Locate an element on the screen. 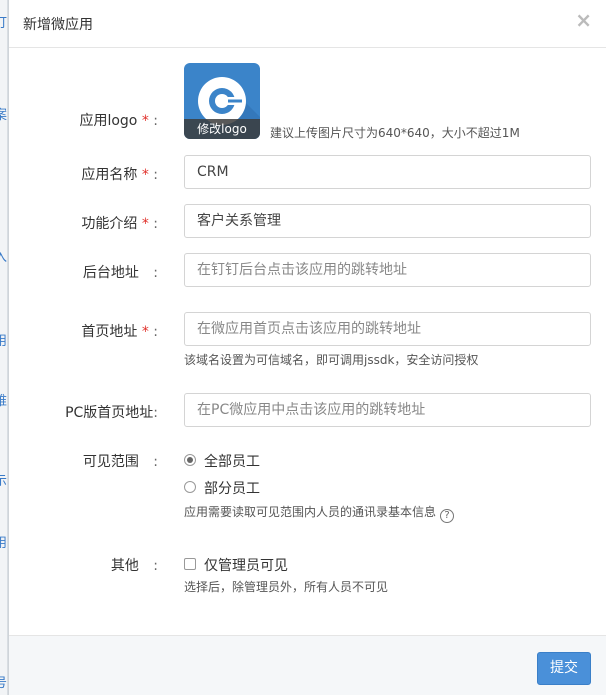 This screenshot has height=695, width=606. admin-only-checkbox is located at coordinates (190, 564).